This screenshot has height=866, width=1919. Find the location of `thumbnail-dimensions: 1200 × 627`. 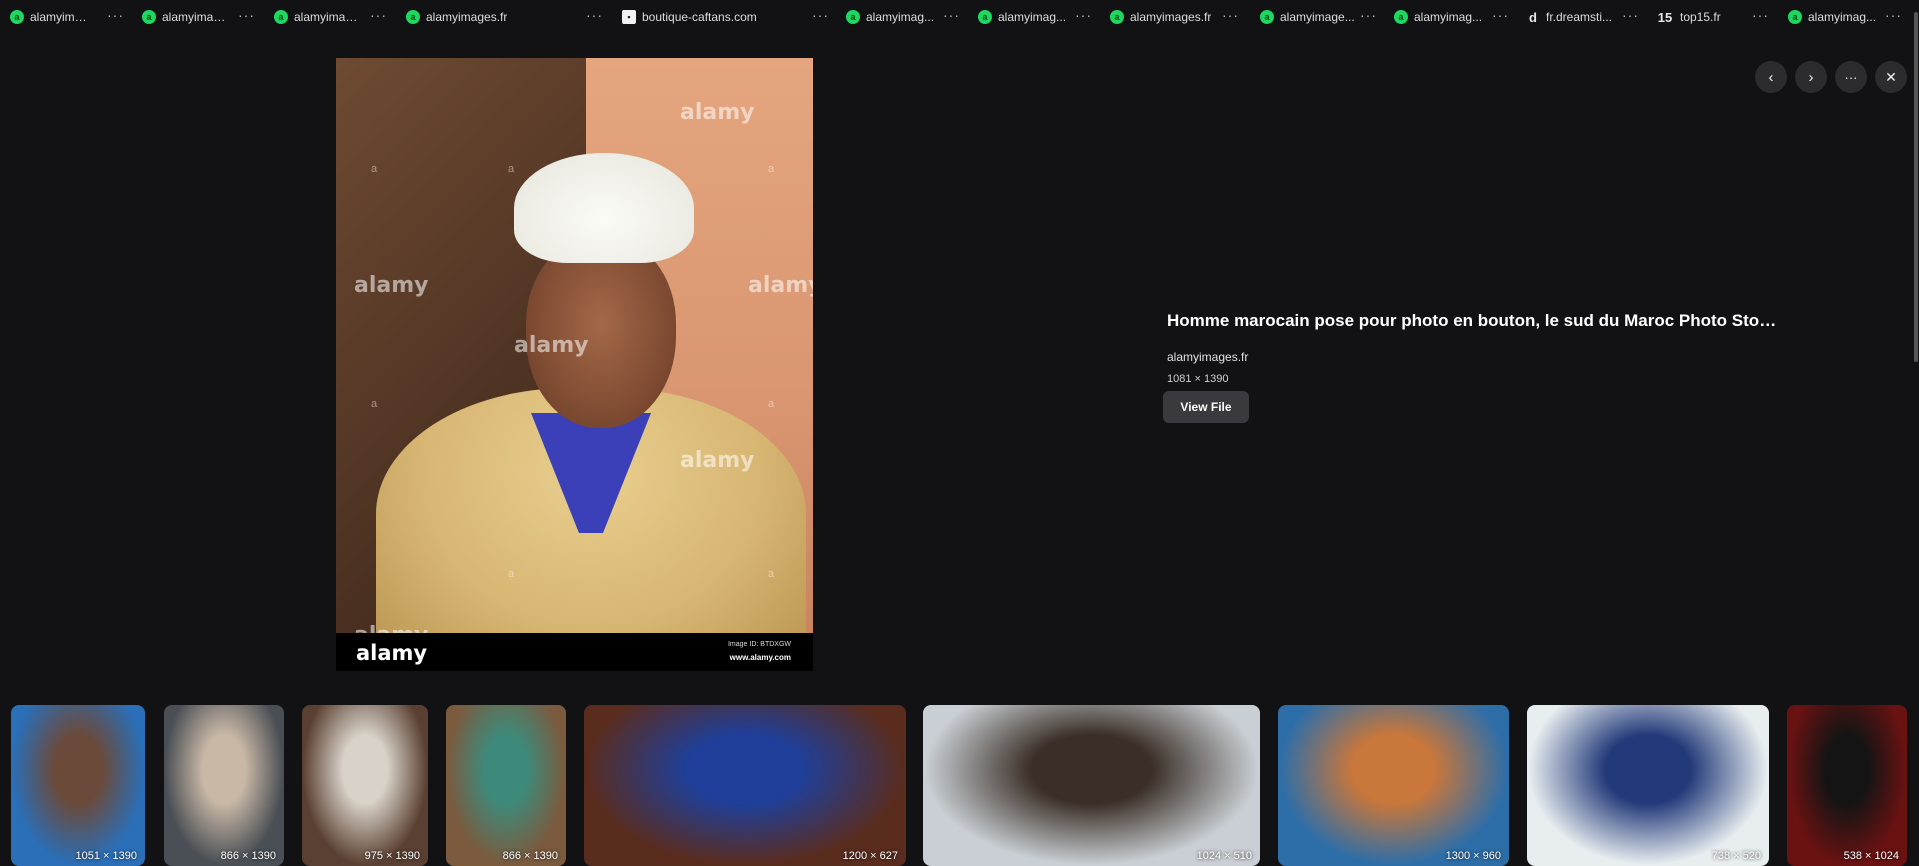

thumbnail-dimensions: 1200 × 627 is located at coordinates (870, 856).